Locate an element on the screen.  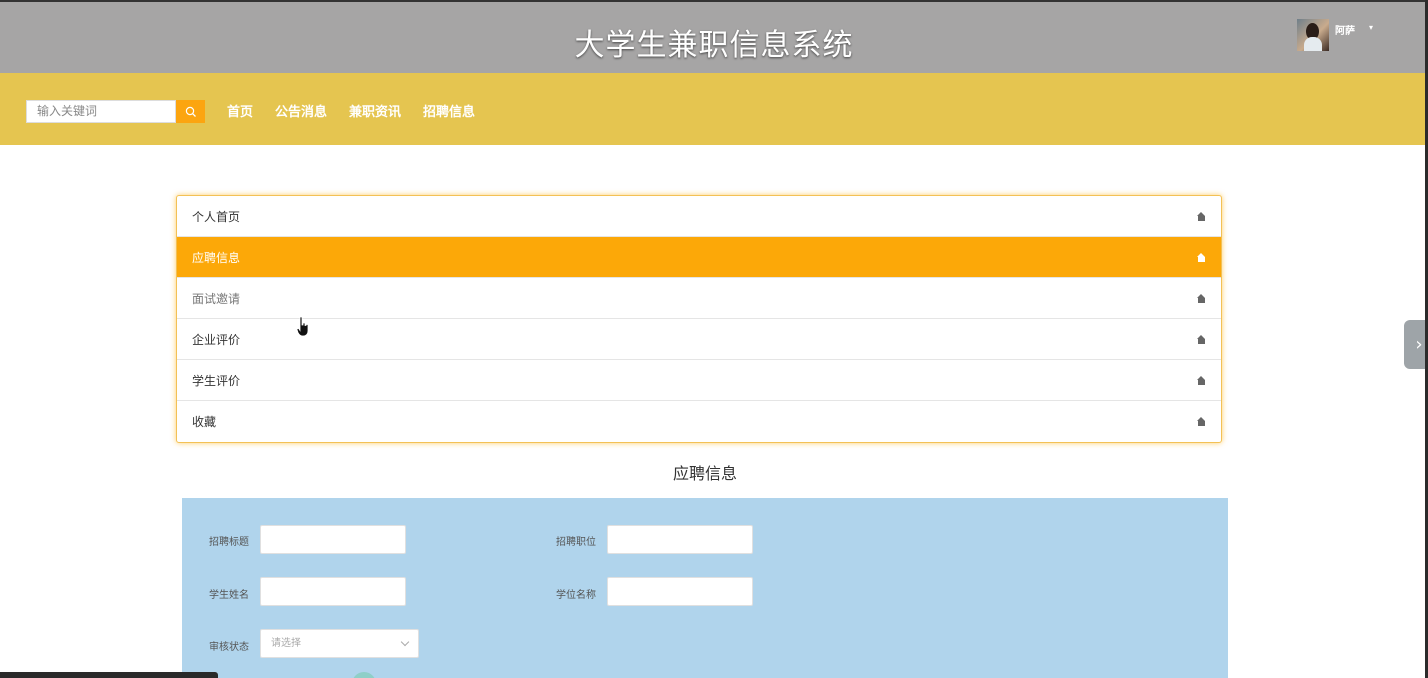
review-status-label: 审核状态 is located at coordinates (229, 647).